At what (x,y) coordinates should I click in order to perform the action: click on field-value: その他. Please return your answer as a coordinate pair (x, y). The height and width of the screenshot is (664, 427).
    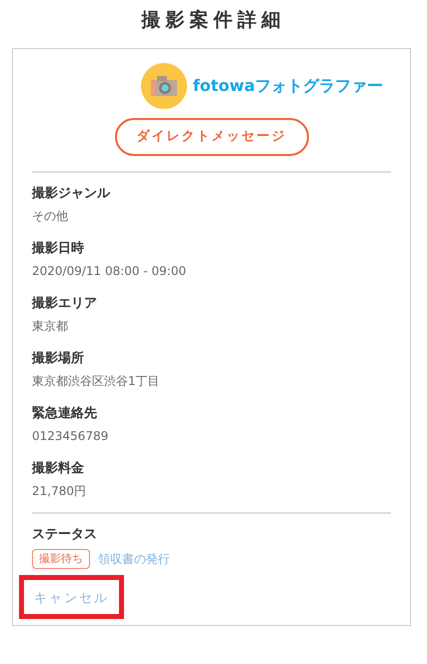
    Looking at the image, I should click on (50, 216).